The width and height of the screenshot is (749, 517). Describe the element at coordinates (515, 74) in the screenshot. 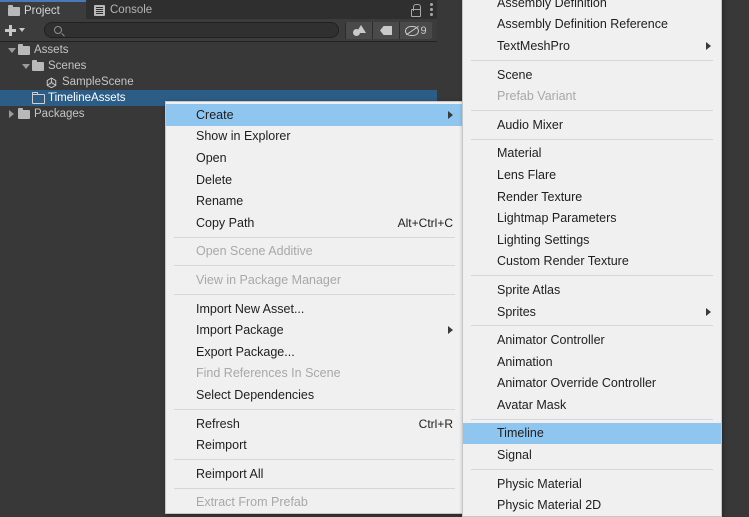

I see `menu-item-label: Scene` at that location.